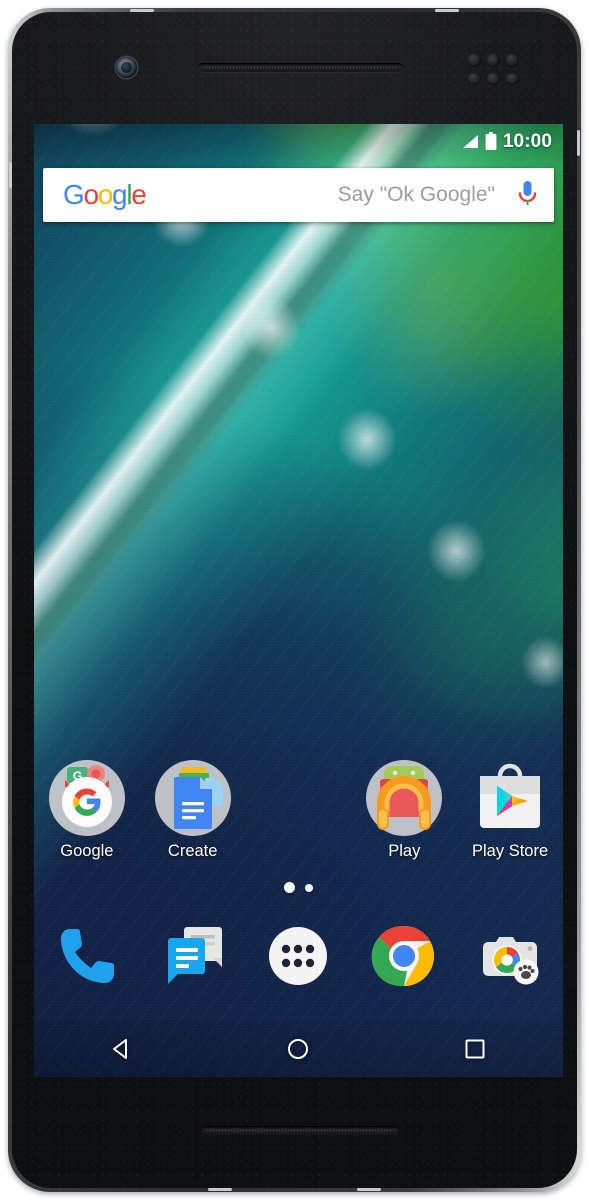 This screenshot has height=1200, width=589. I want to click on microphone-icon, so click(527, 195).